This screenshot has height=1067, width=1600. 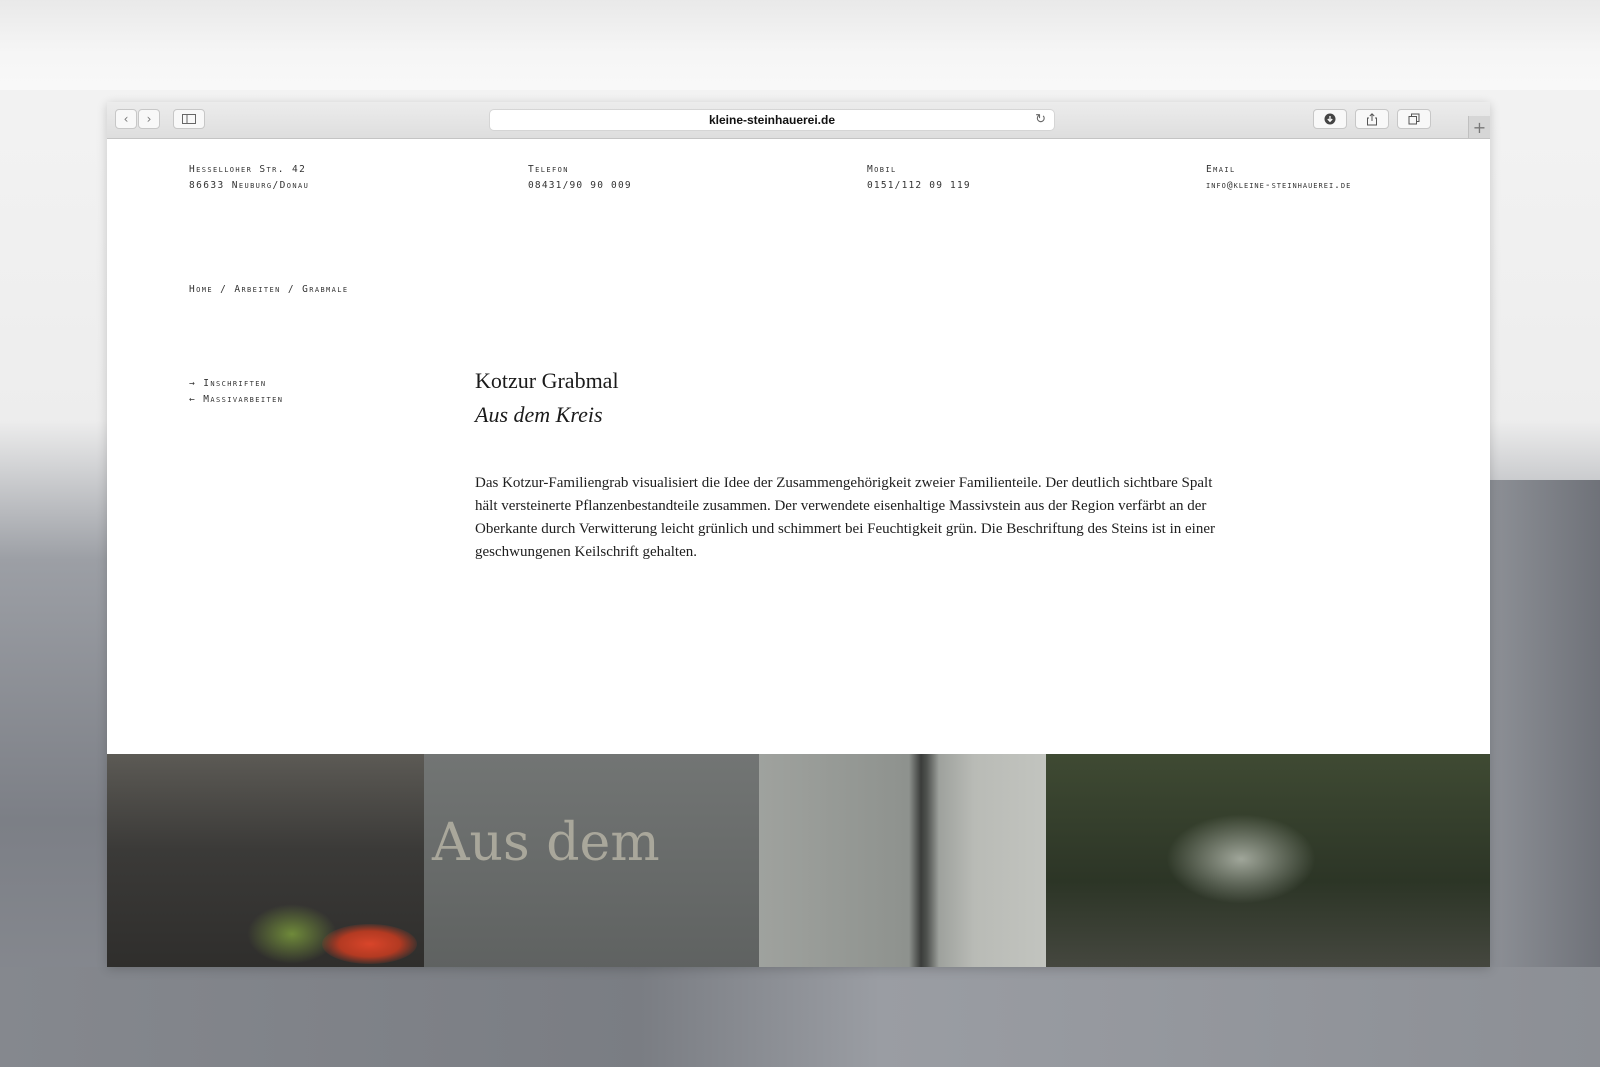 I want to click on side-navigation: → Inschriften ← Massivarbeiten, so click(x=236, y=392).